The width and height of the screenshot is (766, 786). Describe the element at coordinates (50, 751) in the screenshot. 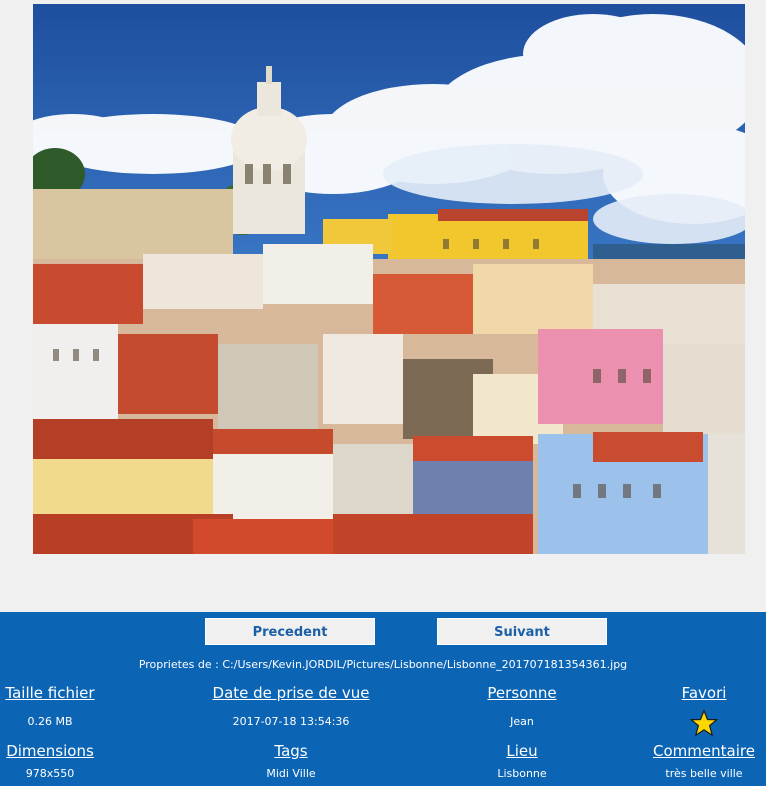

I see `dimensions-label: Dimensions` at that location.